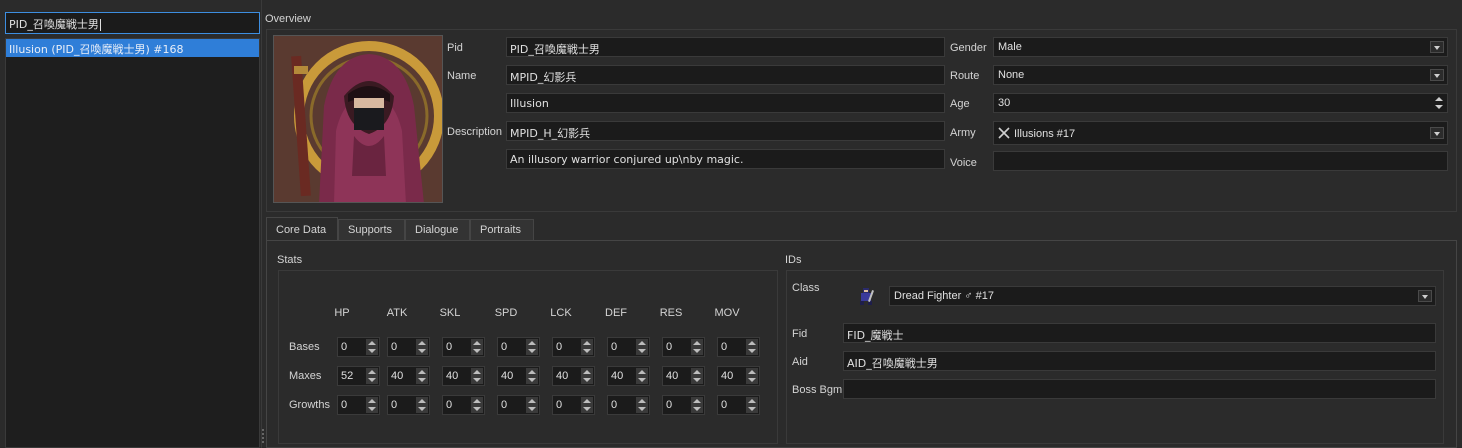  I want to click on text-caret, so click(100, 25).